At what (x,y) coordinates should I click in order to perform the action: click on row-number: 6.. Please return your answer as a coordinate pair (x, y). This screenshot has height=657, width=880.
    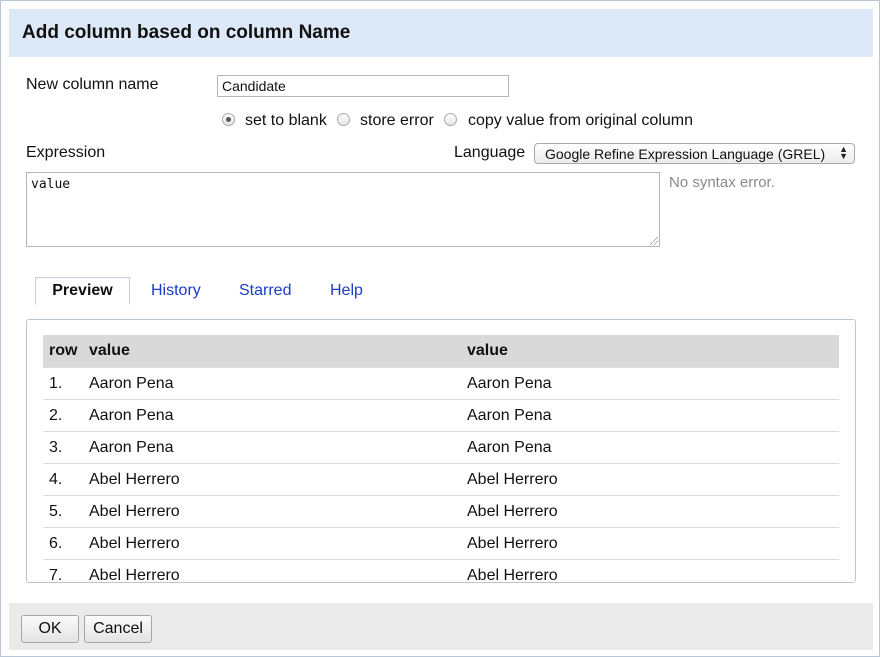
    Looking at the image, I should click on (56, 543).